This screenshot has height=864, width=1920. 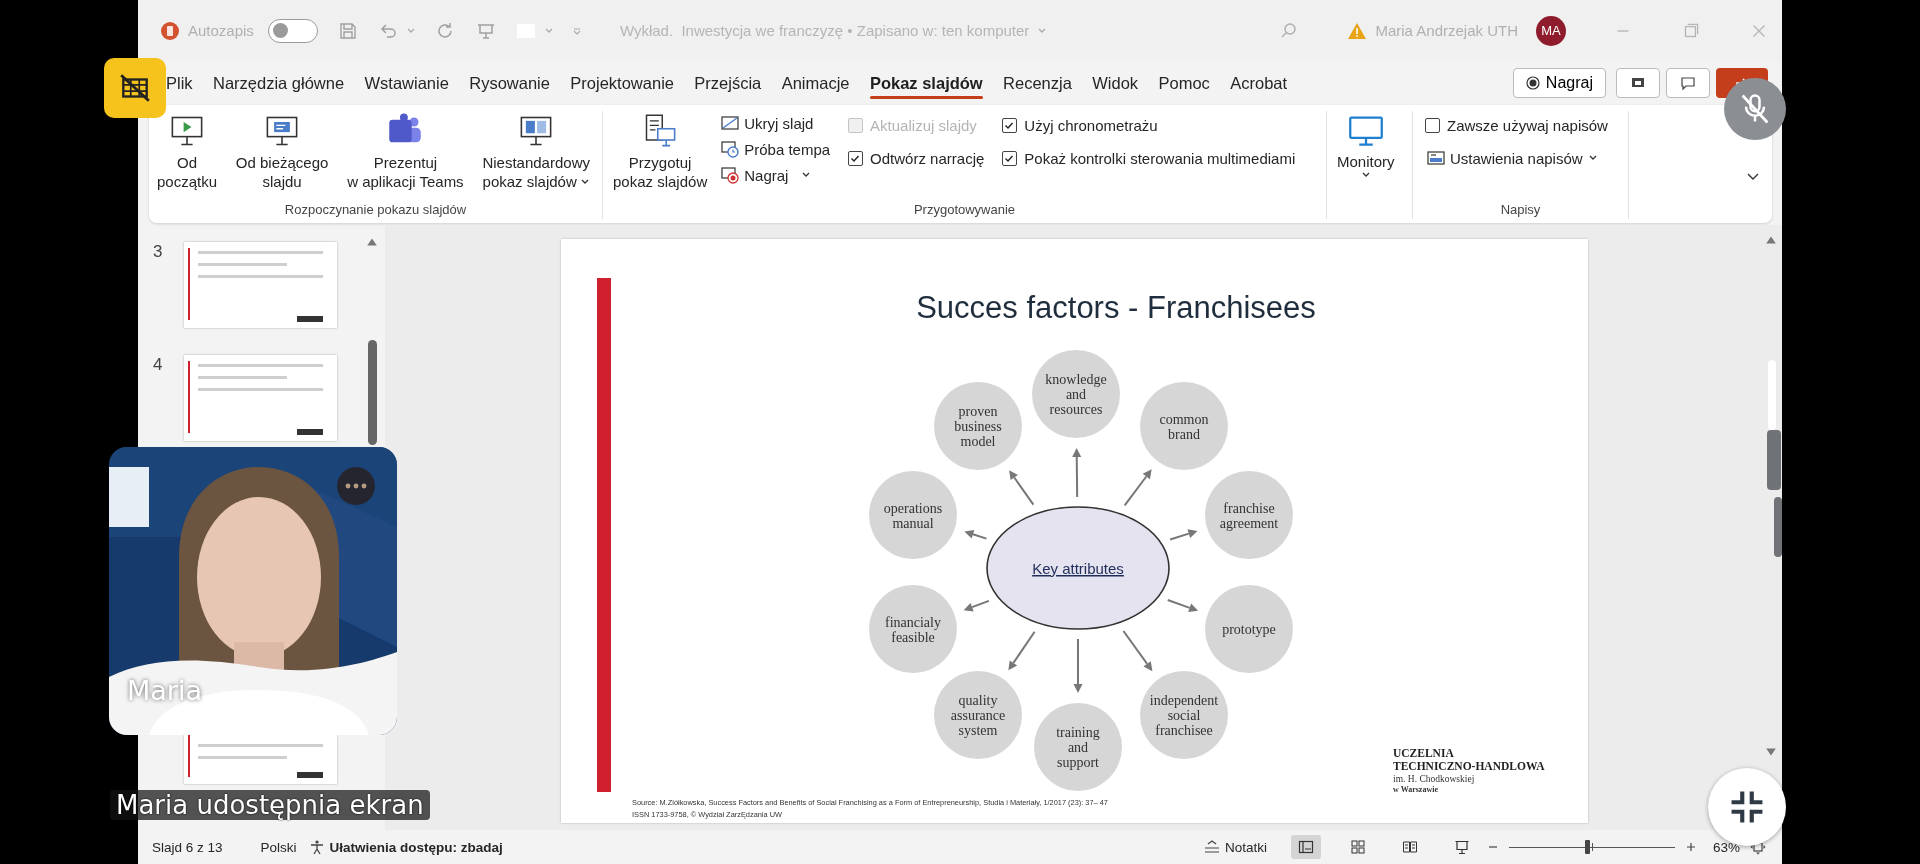 What do you see at coordinates (1078, 568) in the screenshot?
I see `key-attributes-ellipse: Key attributes` at bounding box center [1078, 568].